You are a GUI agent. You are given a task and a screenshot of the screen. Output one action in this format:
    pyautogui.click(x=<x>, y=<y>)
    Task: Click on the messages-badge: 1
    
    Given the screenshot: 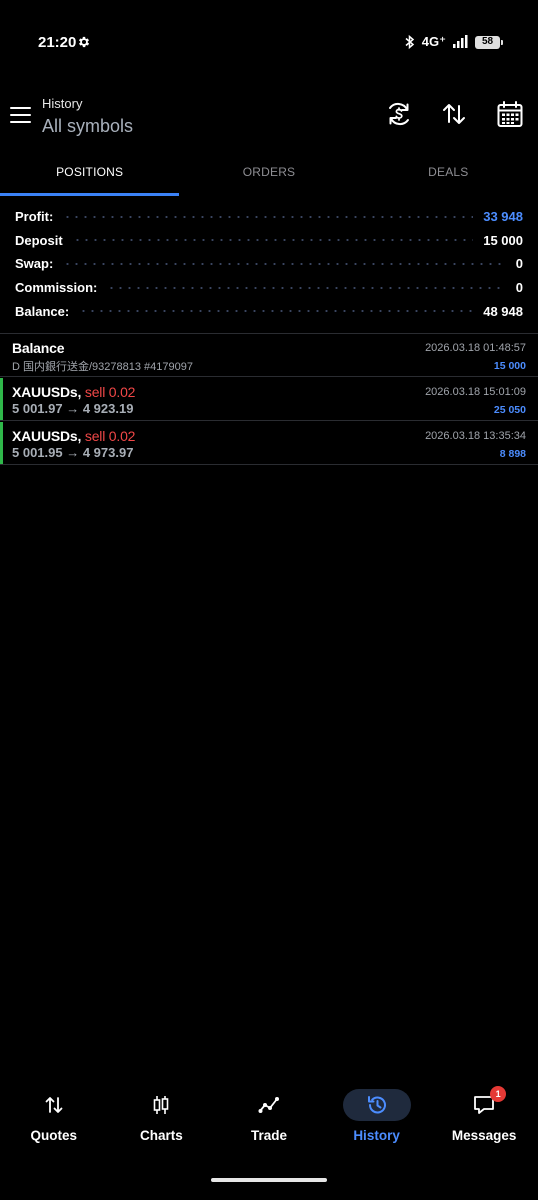 What is the action you would take?
    pyautogui.click(x=498, y=1094)
    